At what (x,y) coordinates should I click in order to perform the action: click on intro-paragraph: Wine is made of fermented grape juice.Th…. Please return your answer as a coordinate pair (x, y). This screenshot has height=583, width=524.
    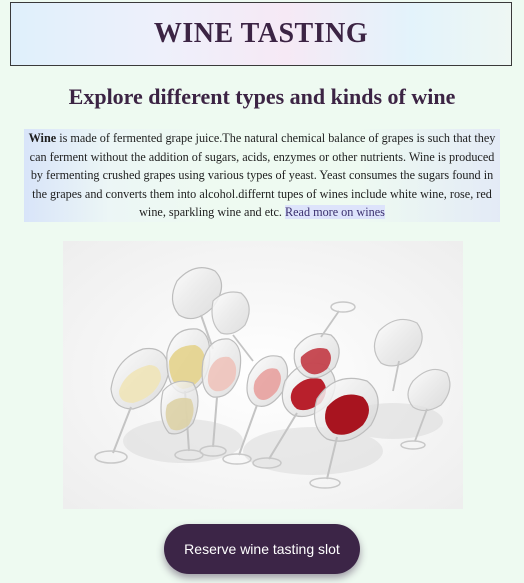
    Looking at the image, I should click on (262, 175).